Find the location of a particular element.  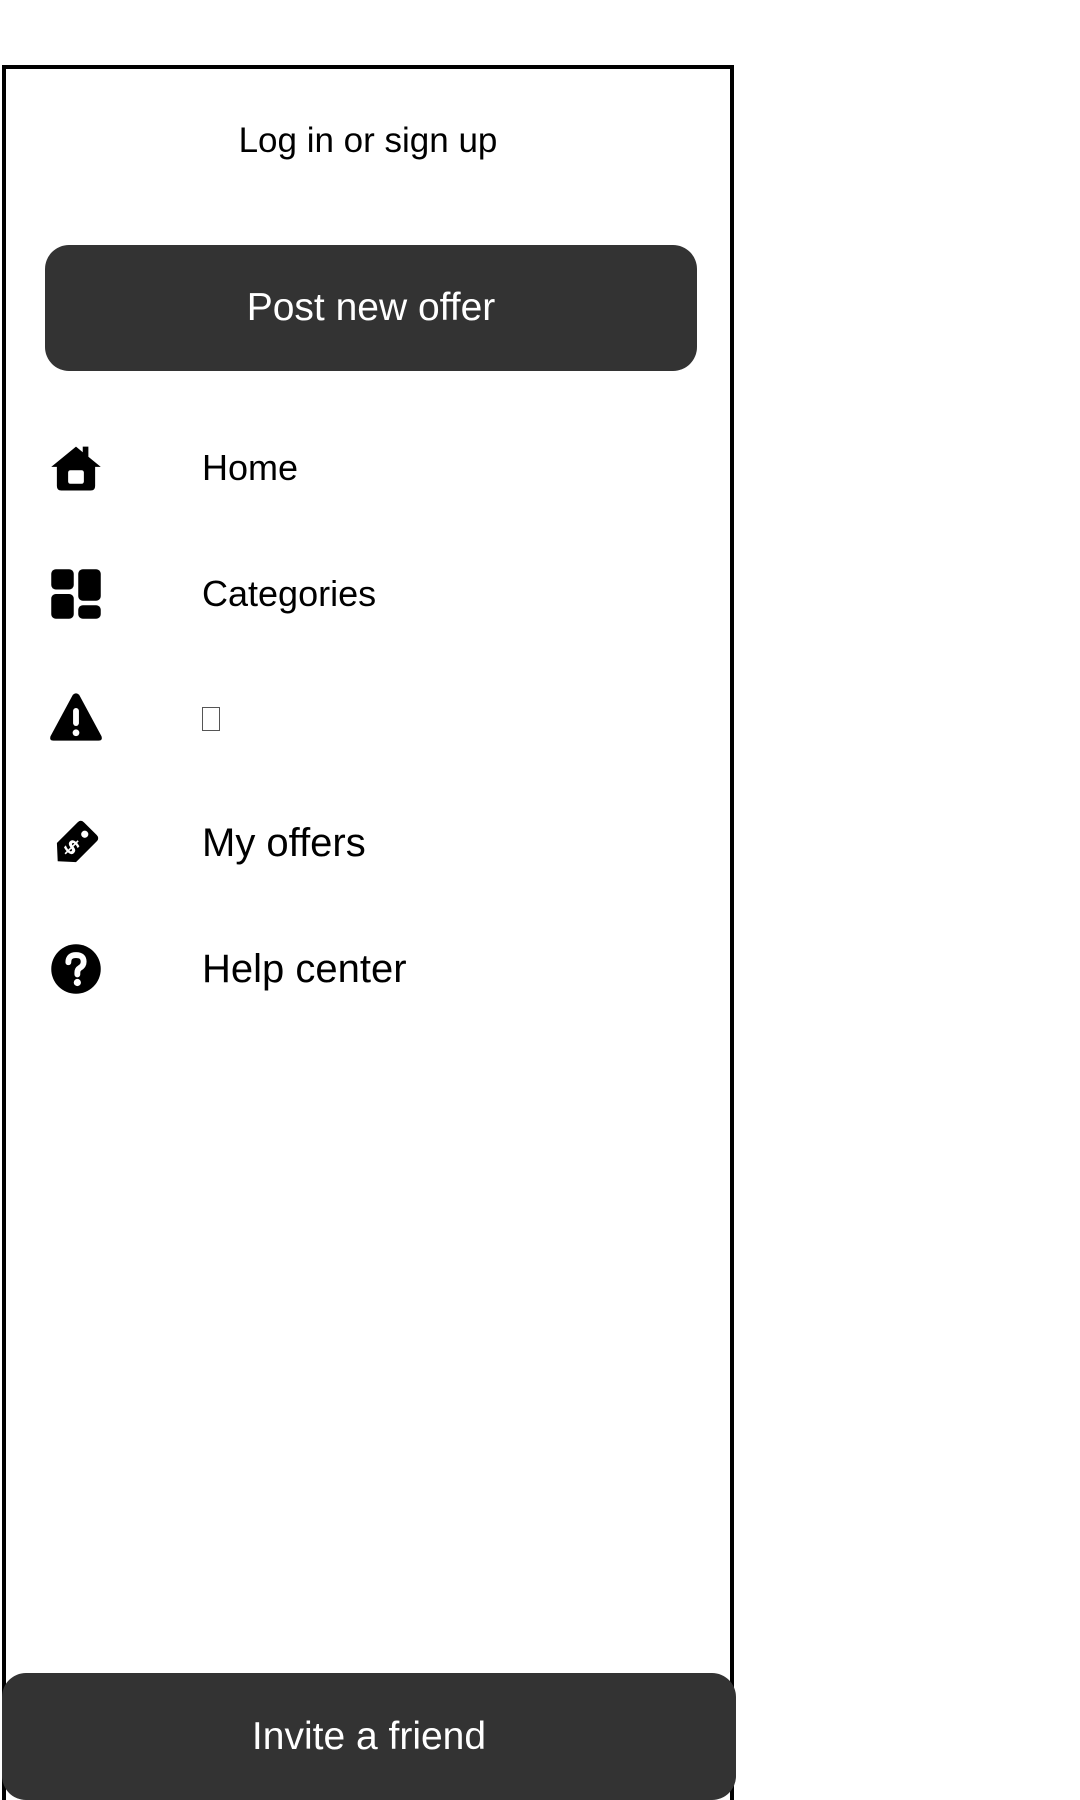

dashboard-icon is located at coordinates (76, 594).